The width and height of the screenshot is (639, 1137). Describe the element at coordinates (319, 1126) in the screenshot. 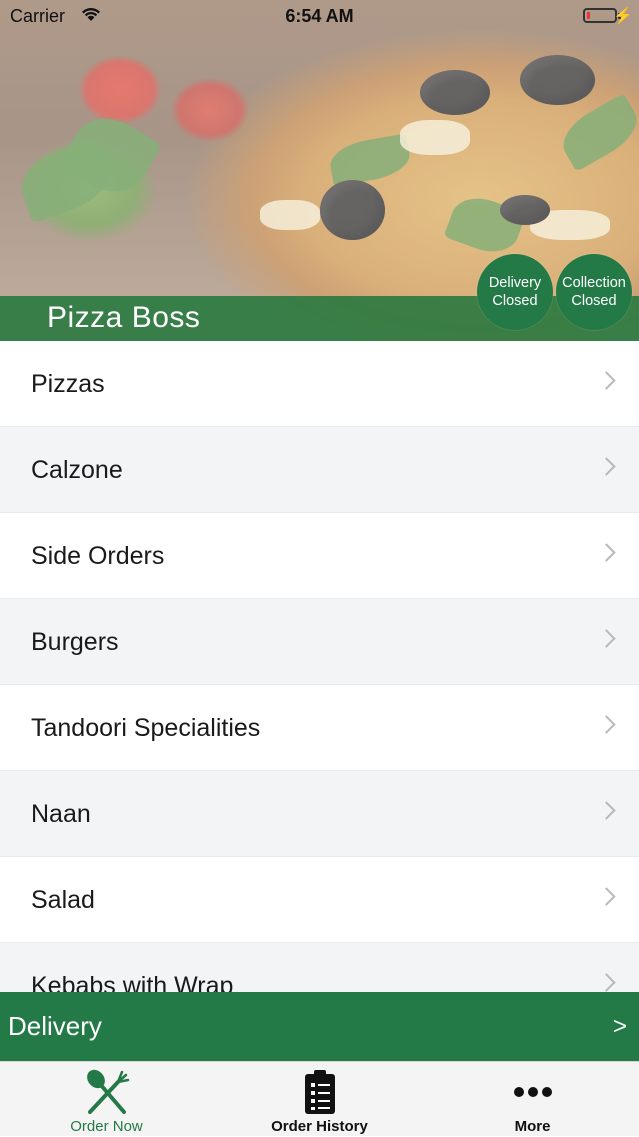

I see `tab-label: Order History` at that location.